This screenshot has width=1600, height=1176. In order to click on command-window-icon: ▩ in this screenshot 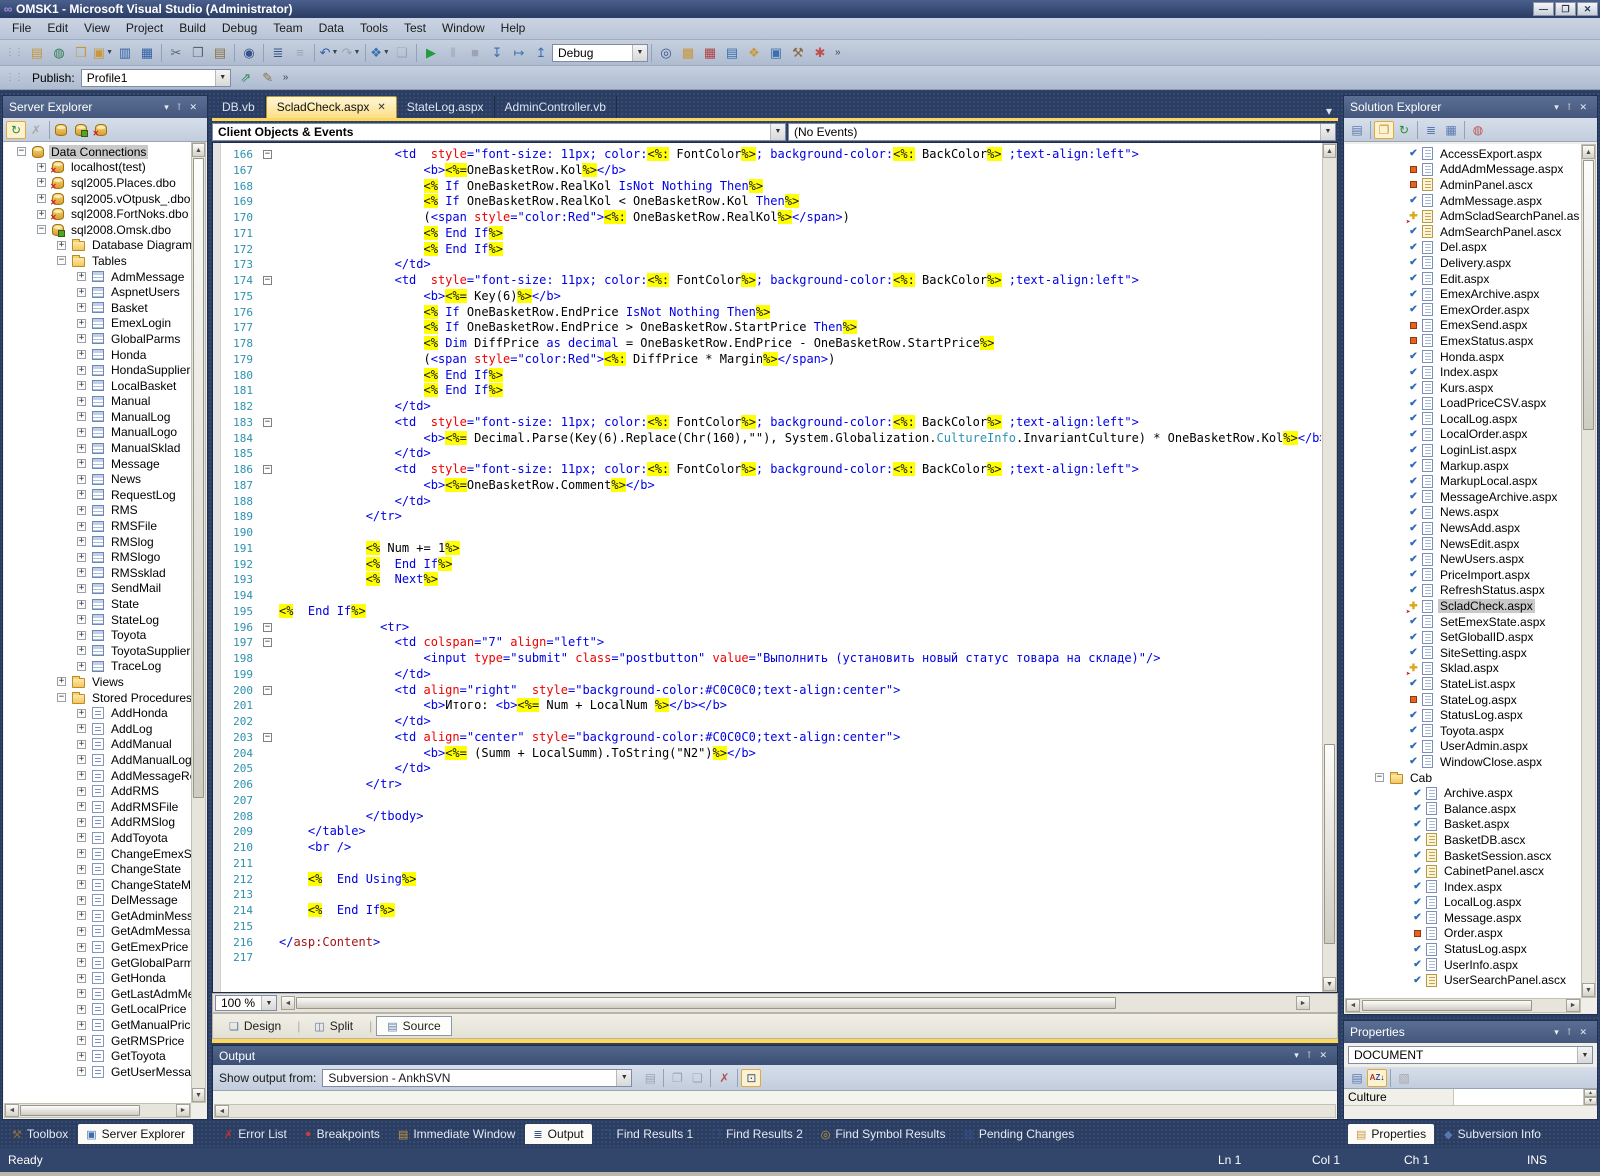, I will do `click(688, 53)`.